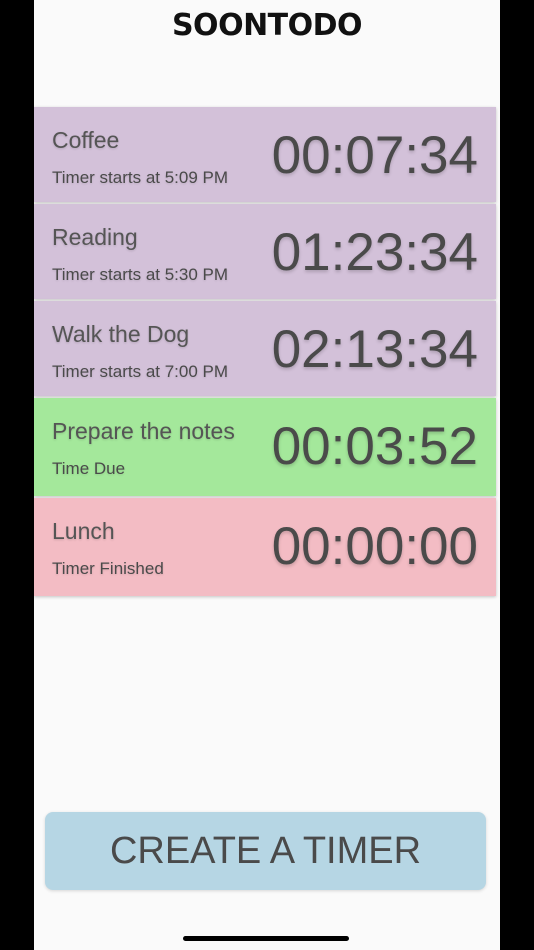  I want to click on timer-name: Lunch, so click(83, 531).